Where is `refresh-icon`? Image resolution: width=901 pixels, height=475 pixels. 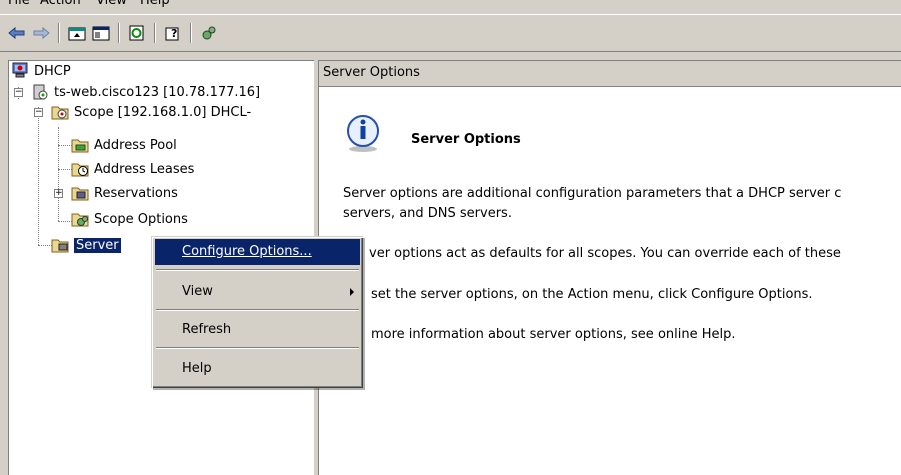 refresh-icon is located at coordinates (137, 33).